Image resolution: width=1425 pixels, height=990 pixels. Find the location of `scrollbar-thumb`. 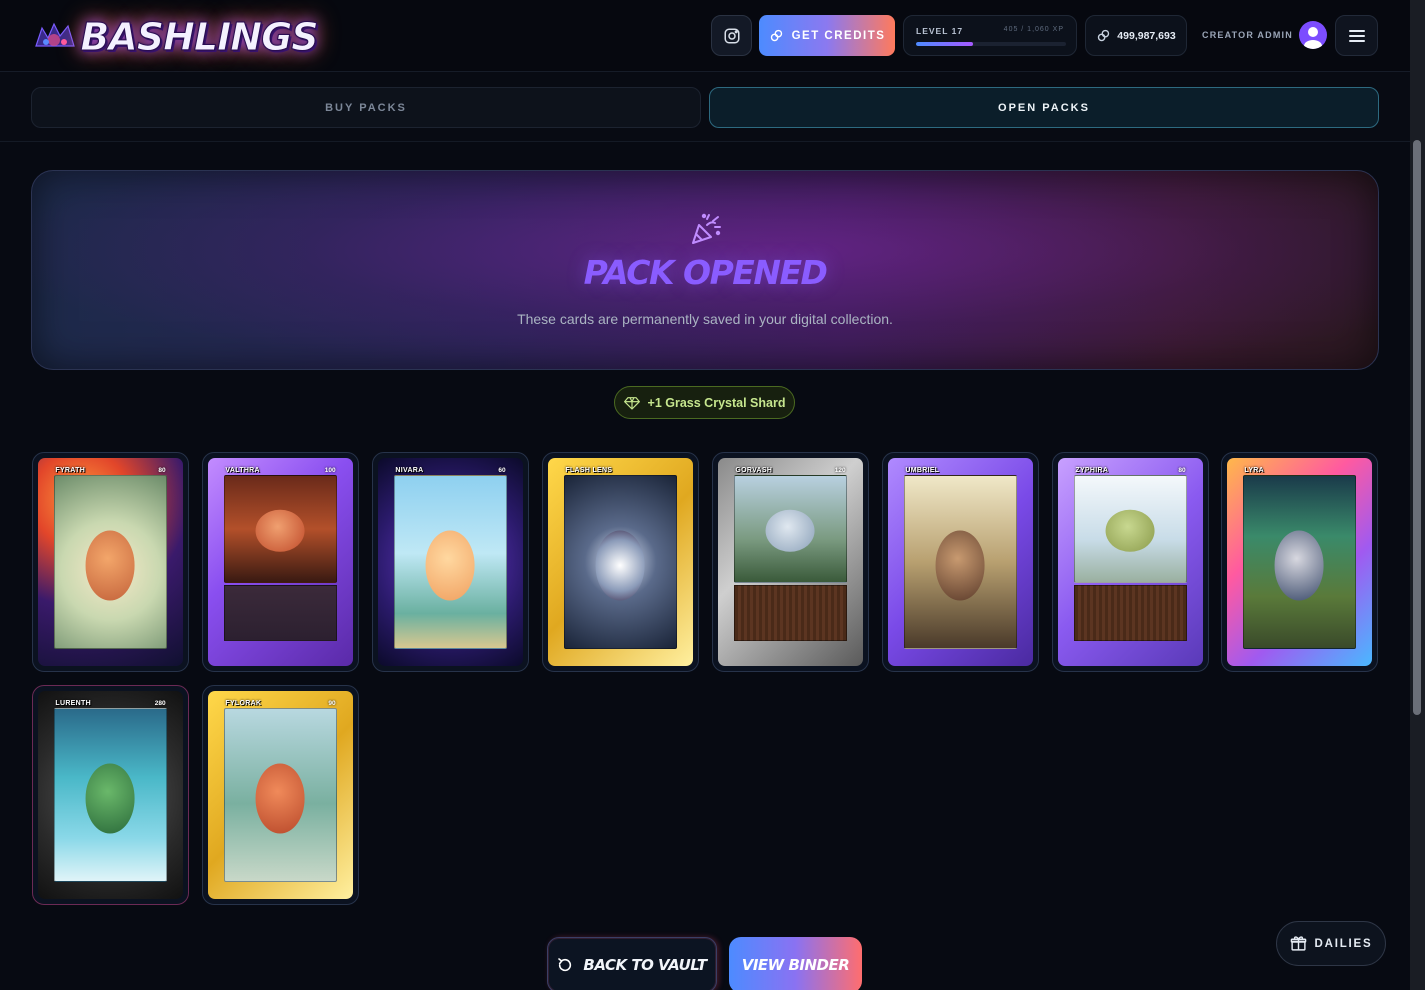

scrollbar-thumb is located at coordinates (1417, 427).